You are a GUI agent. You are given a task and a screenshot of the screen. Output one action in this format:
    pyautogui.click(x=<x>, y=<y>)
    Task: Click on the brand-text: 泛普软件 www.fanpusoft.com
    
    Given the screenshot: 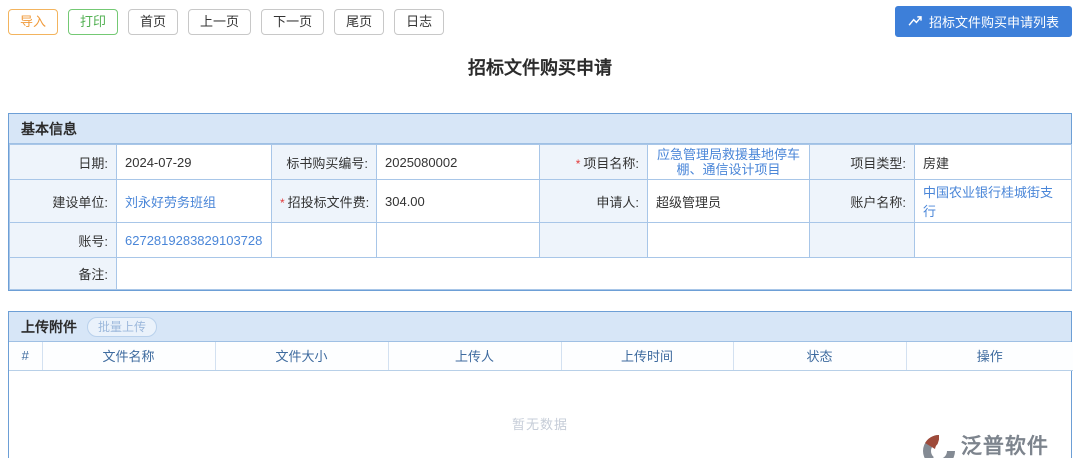 What is the action you would take?
    pyautogui.click(x=1013, y=447)
    